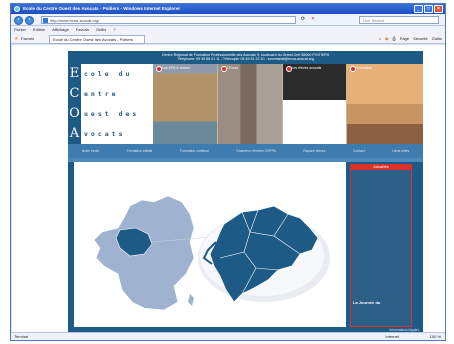 The height and width of the screenshot is (344, 454). Describe the element at coordinates (74, 73) in the screenshot. I see `logo-letter-e: E` at that location.